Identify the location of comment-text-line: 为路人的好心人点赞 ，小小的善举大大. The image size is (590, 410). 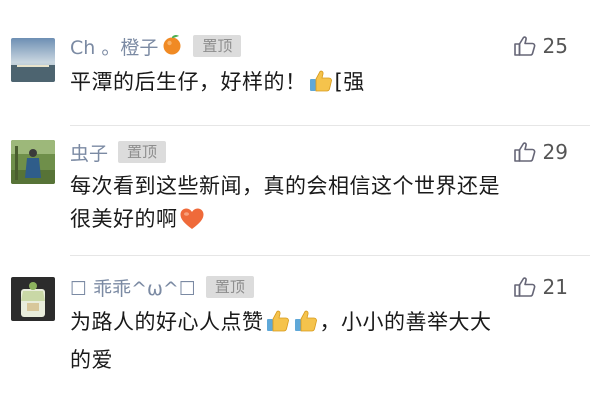
(320, 325).